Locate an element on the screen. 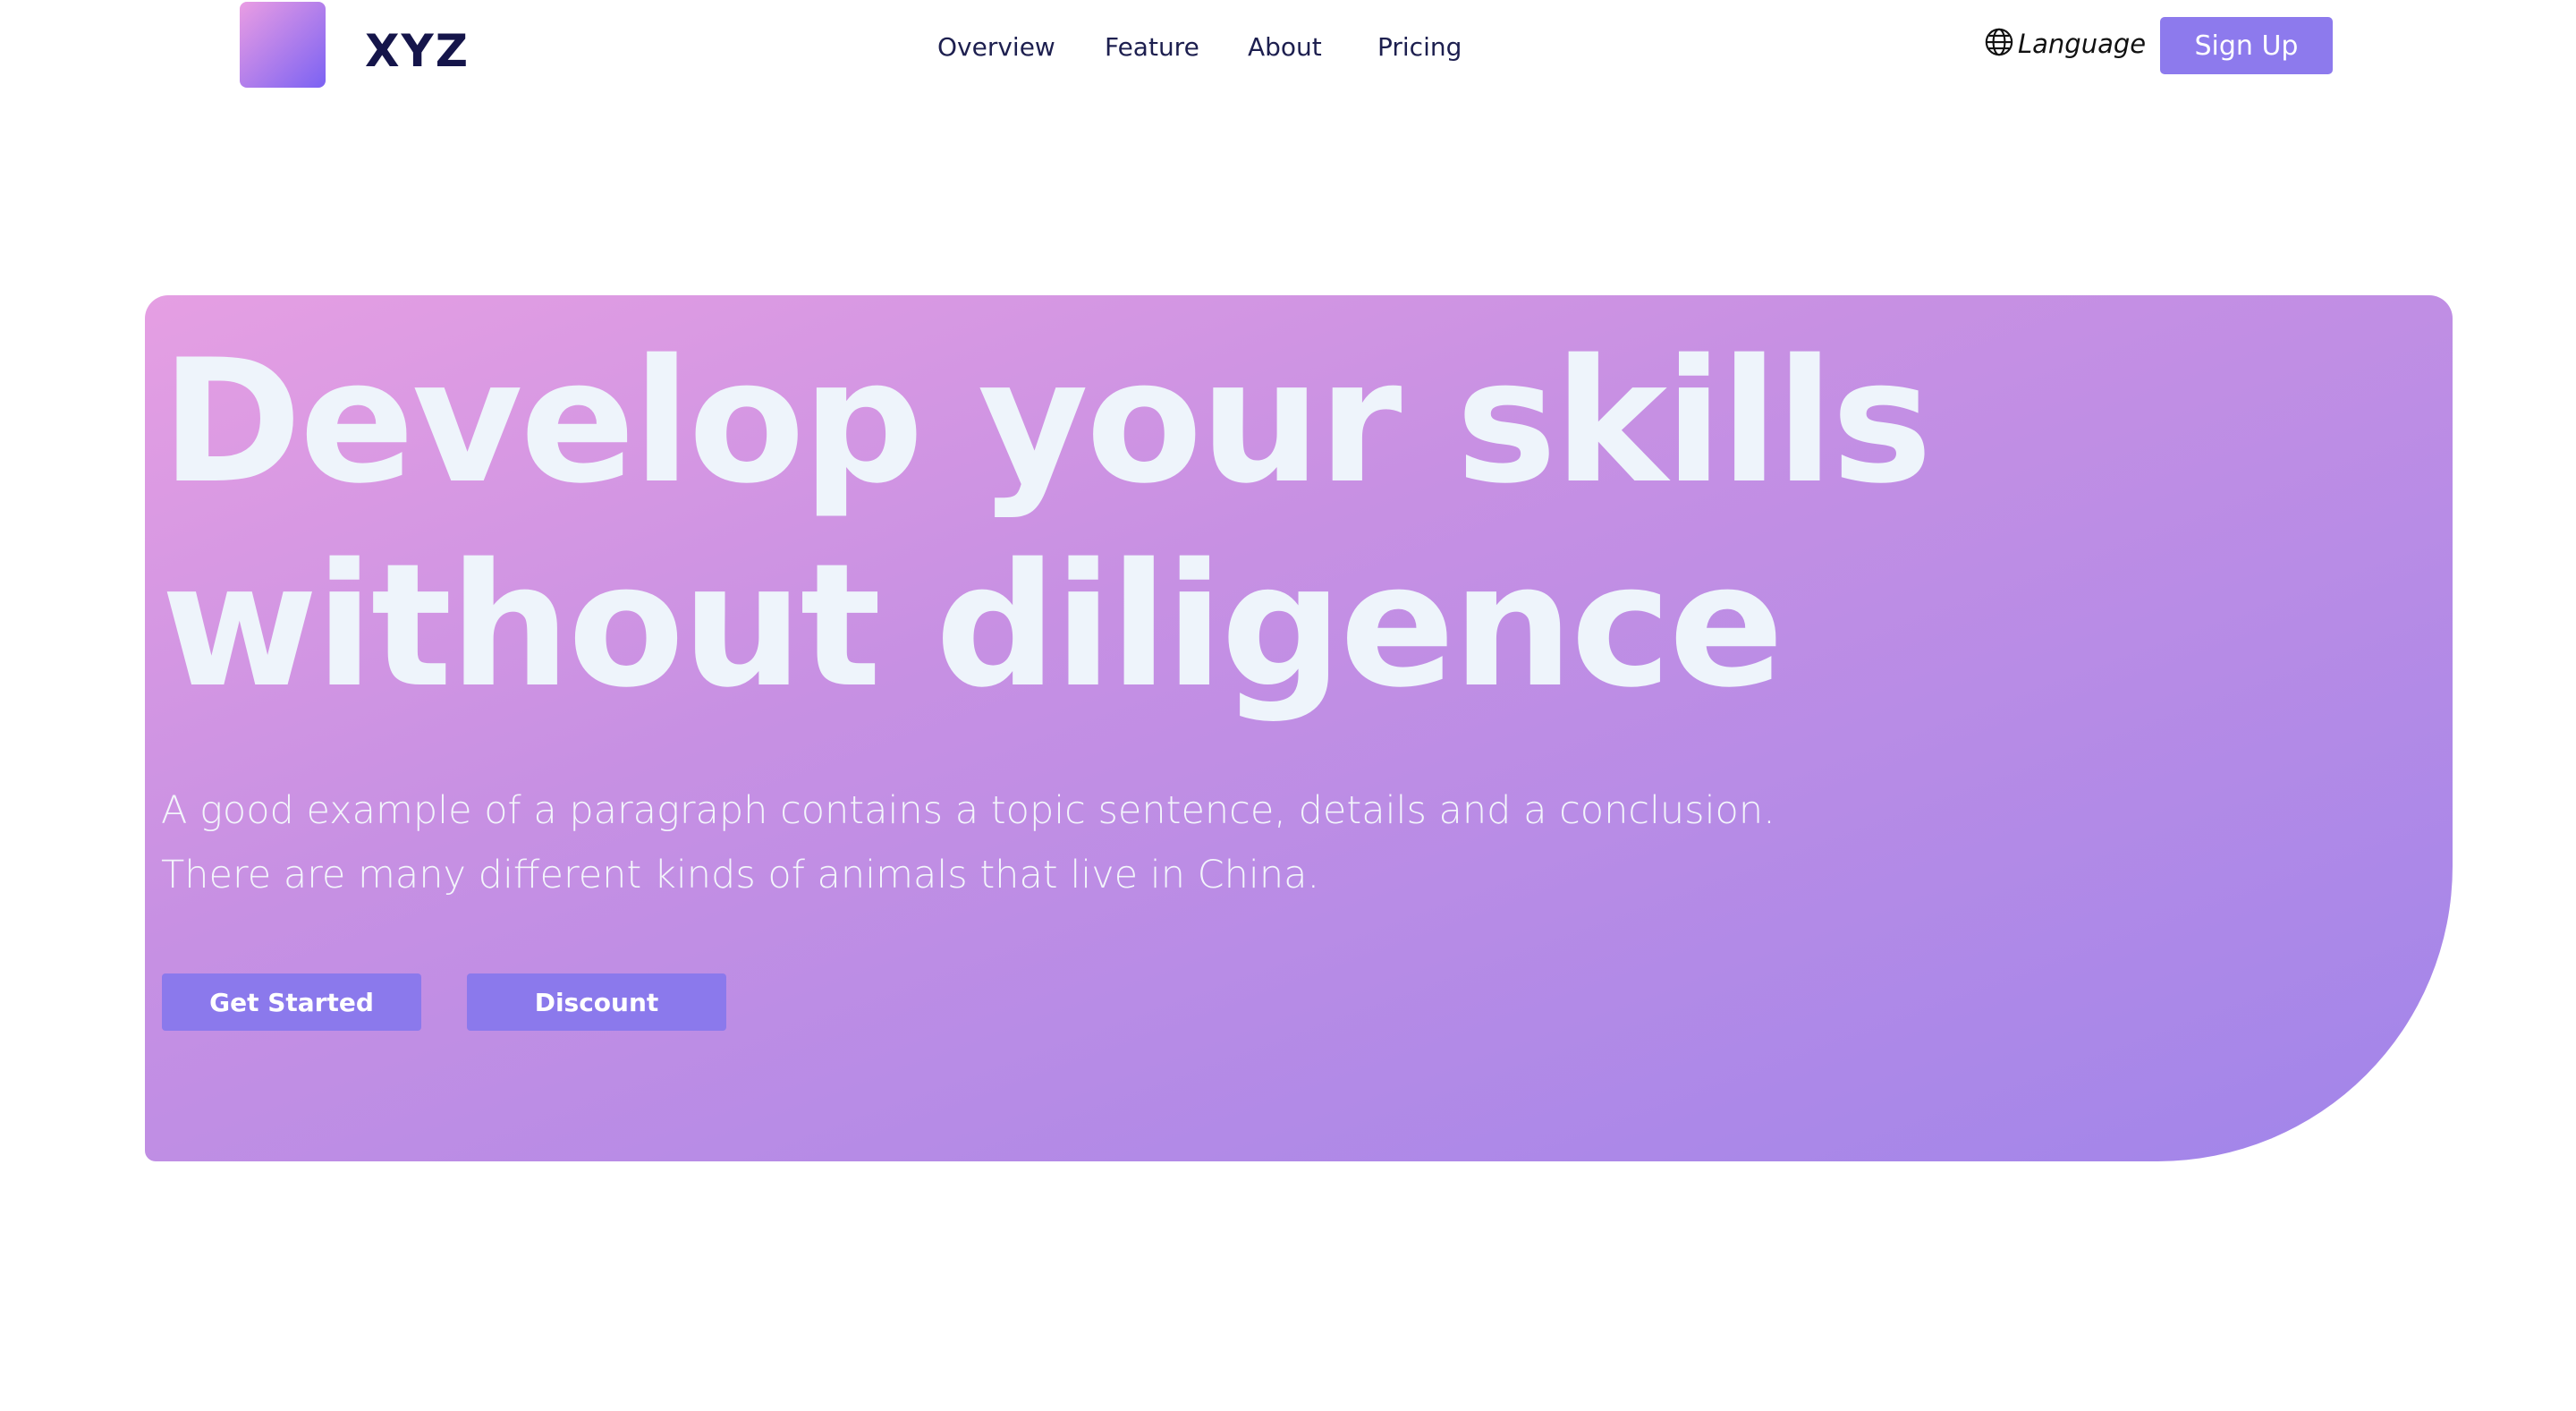 Image resolution: width=2576 pixels, height=1411 pixels. discount-button: Discount is located at coordinates (596, 1002).